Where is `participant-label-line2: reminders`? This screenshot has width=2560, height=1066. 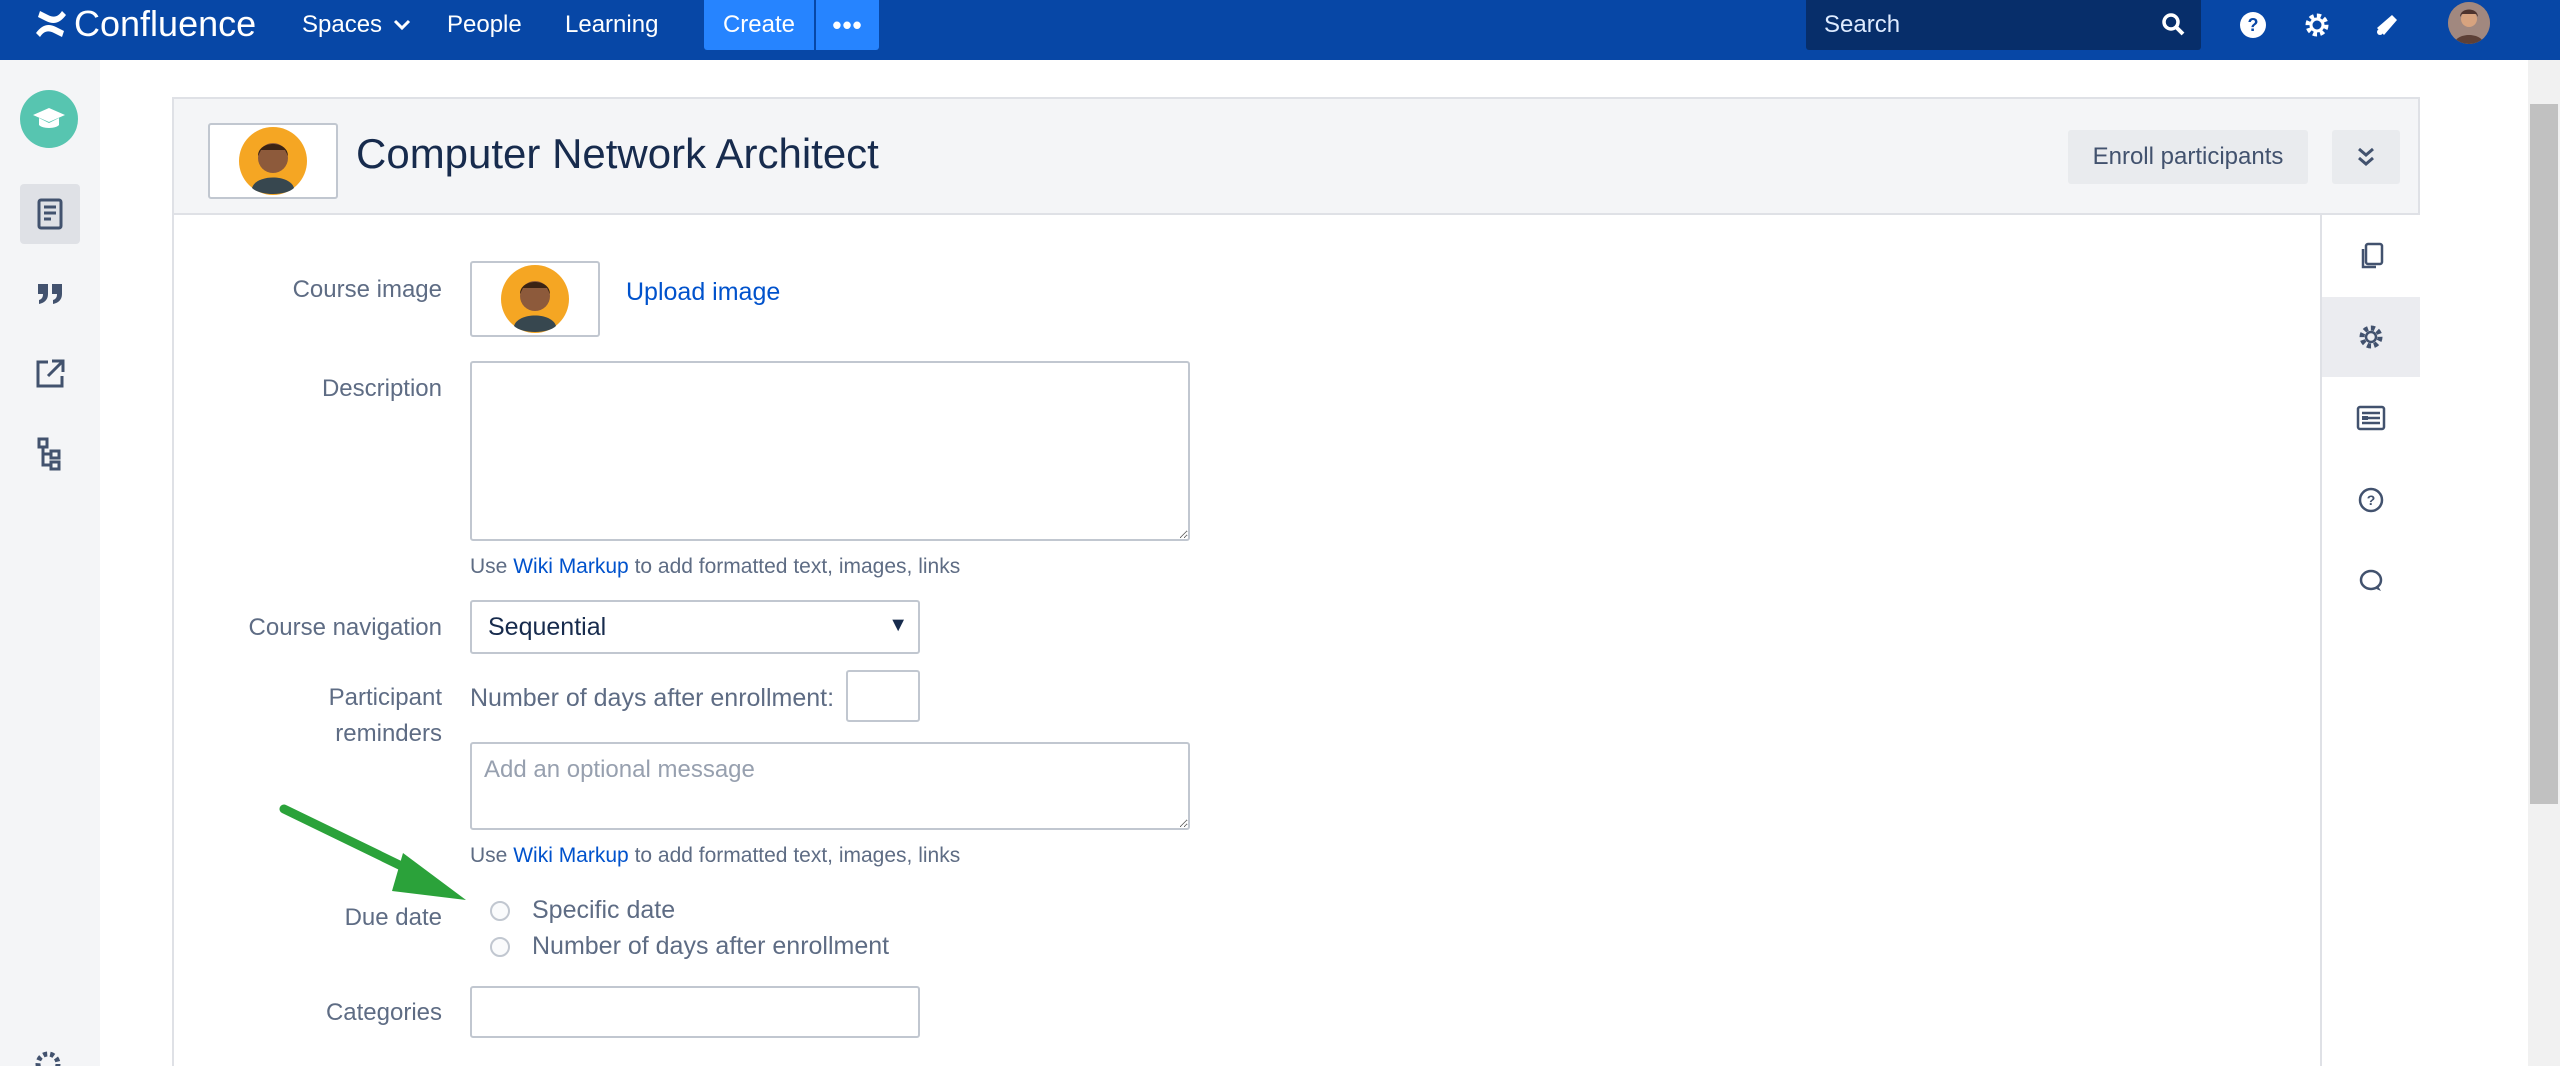 participant-label-line2: reminders is located at coordinates (388, 733).